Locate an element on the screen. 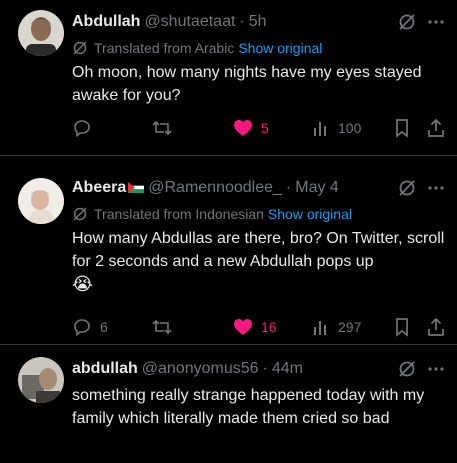 The height and width of the screenshot is (463, 457). tweet-actions: 5 100 is located at coordinates (258, 128).